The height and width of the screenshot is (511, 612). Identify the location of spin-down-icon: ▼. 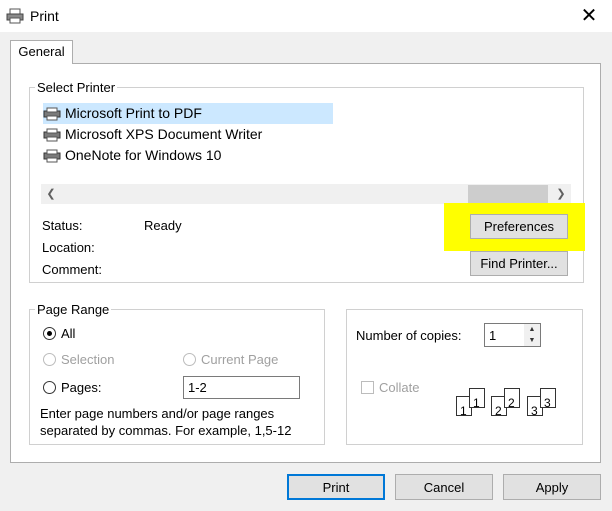
(532, 340).